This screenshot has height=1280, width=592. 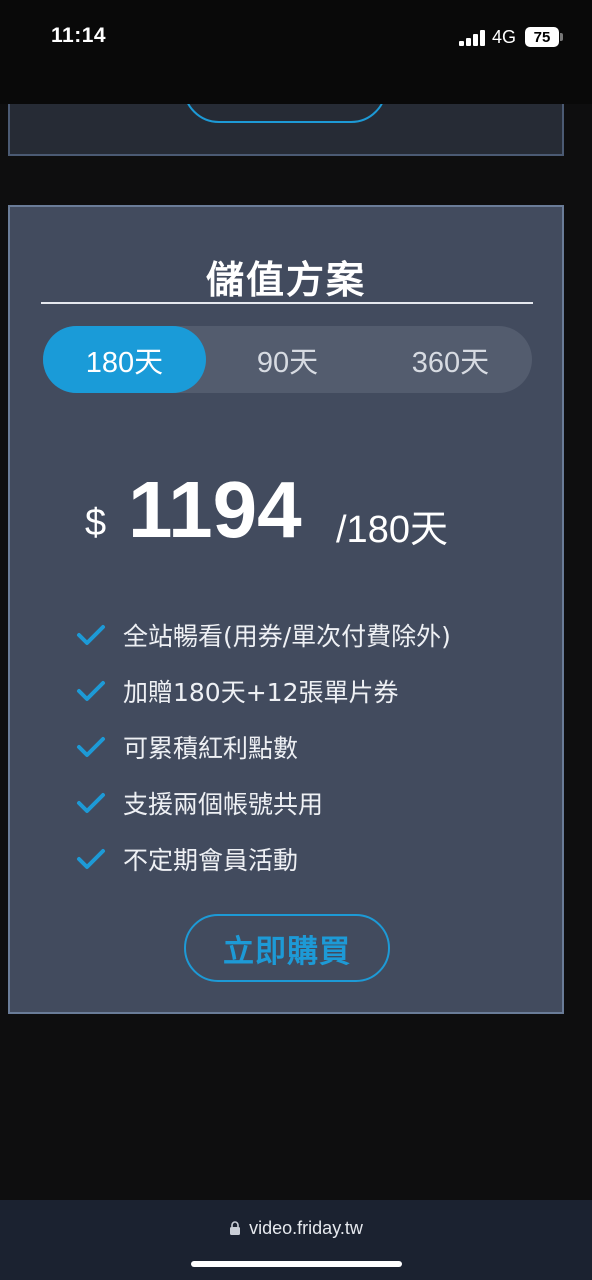 What do you see at coordinates (561, 37) in the screenshot?
I see `battery-tip` at bounding box center [561, 37].